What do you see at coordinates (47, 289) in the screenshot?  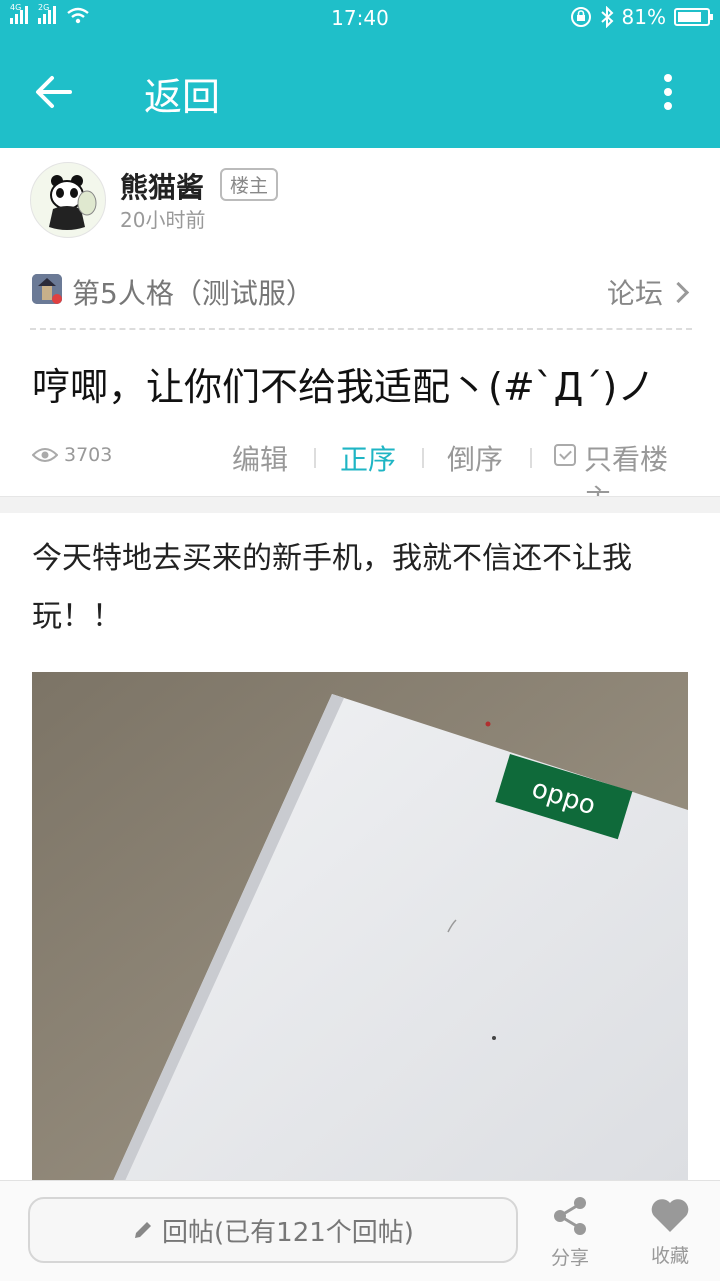 I see `game-icon` at bounding box center [47, 289].